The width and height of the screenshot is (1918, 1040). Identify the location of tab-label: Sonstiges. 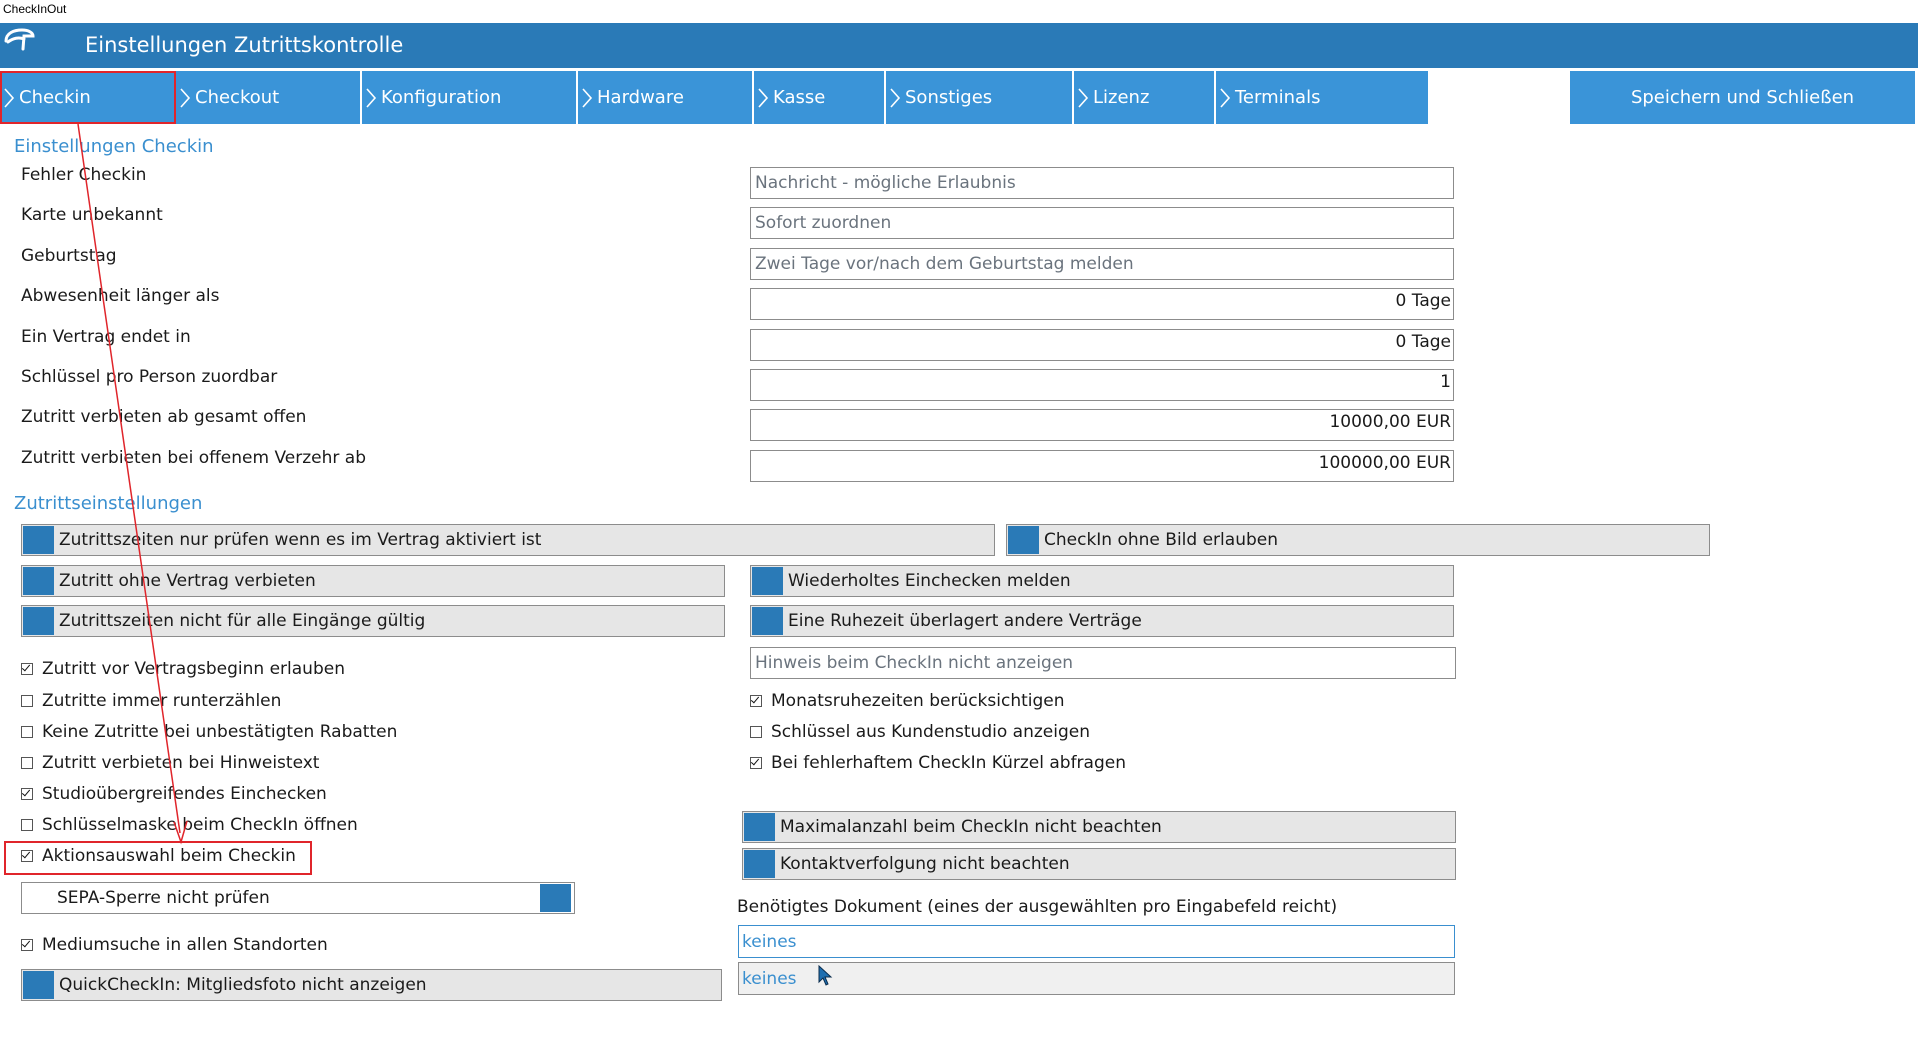
(949, 97).